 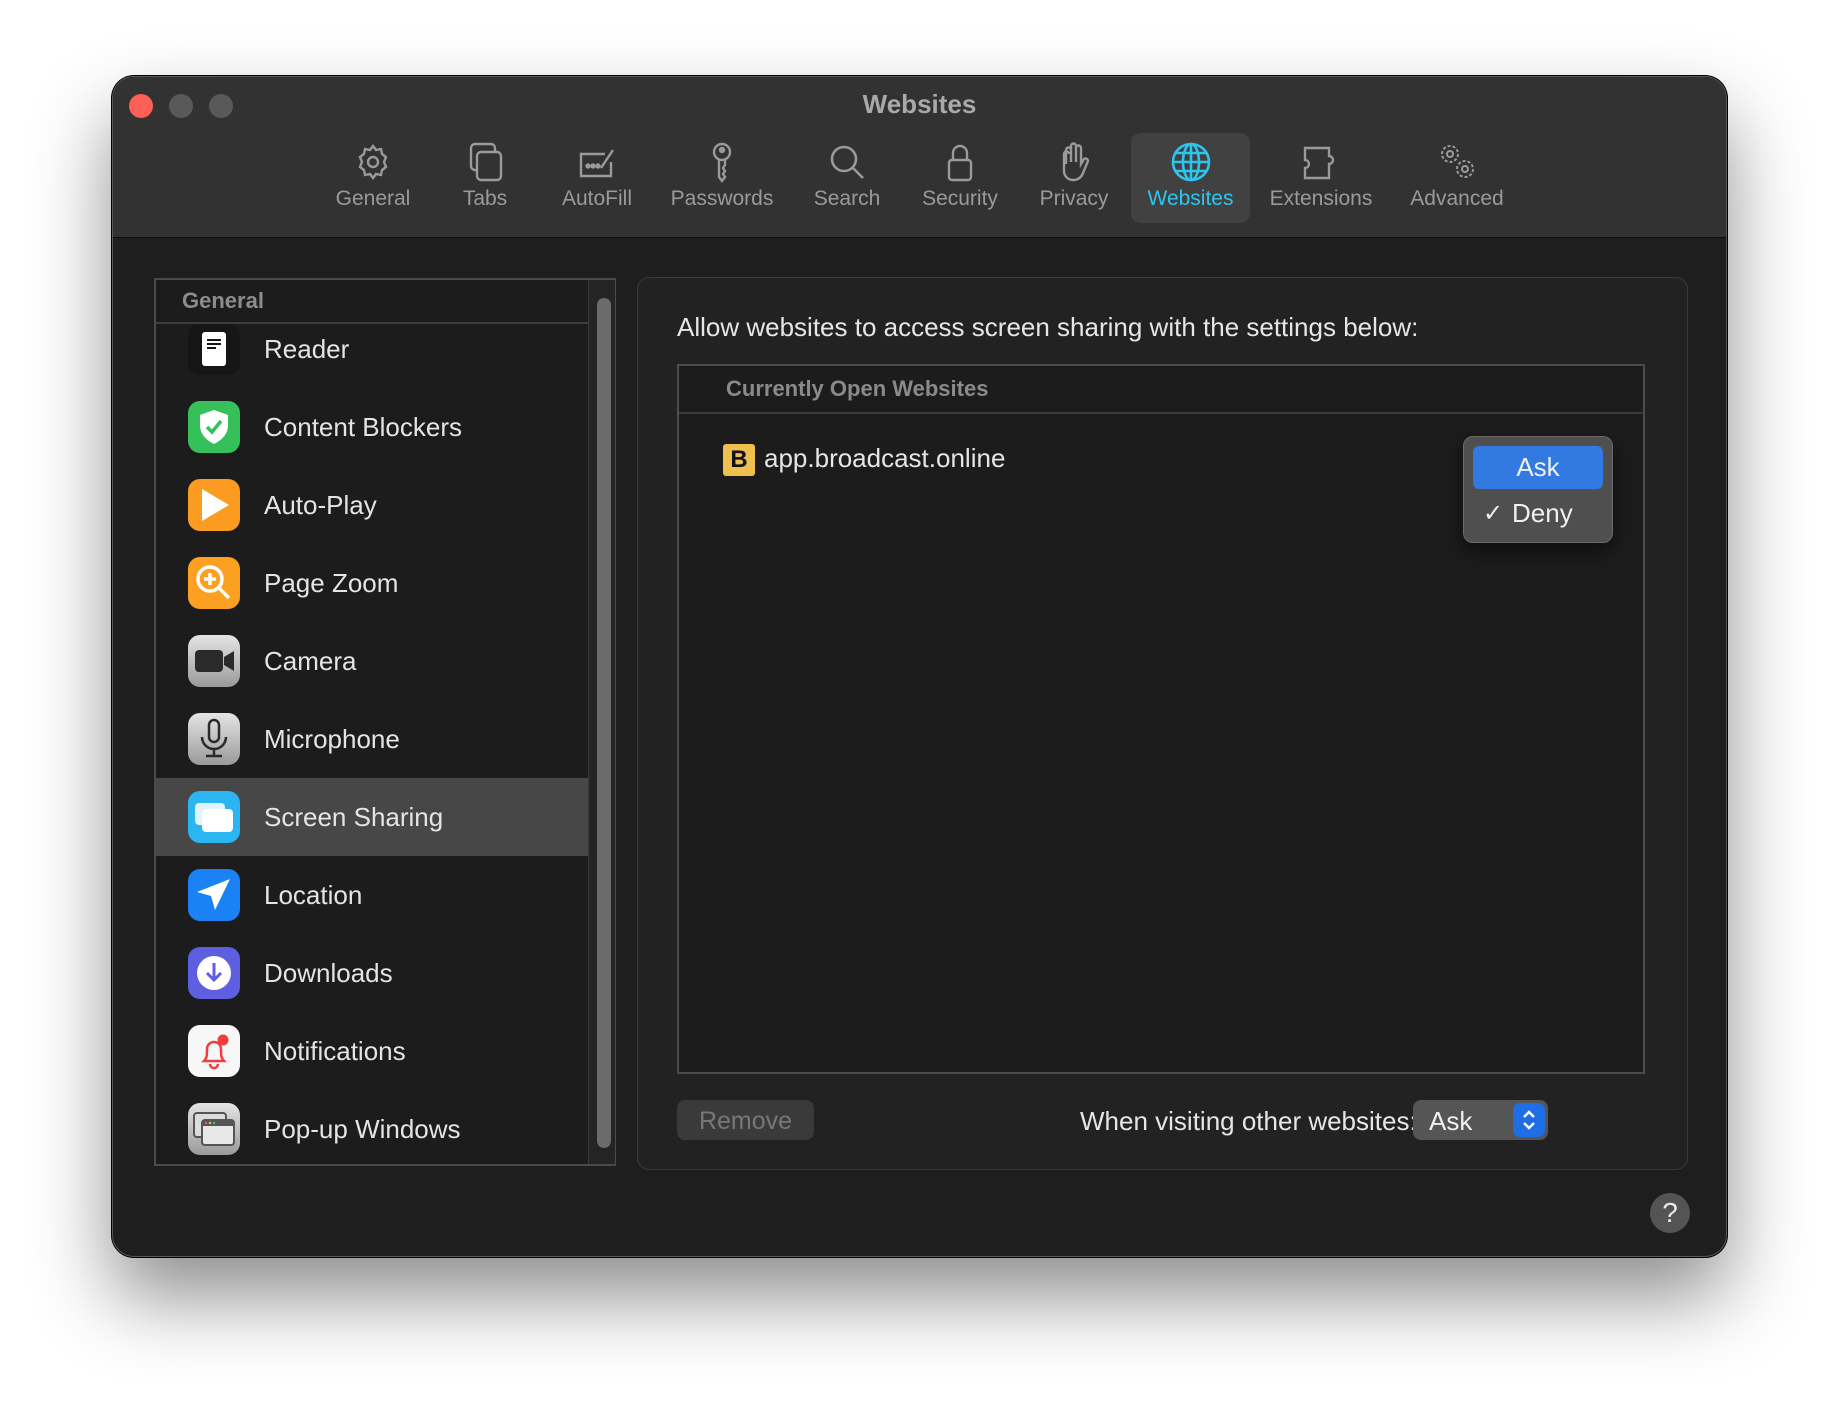 I want to click on sidebar-item-popup-windows: Pop-up Windows, so click(x=372, y=1129).